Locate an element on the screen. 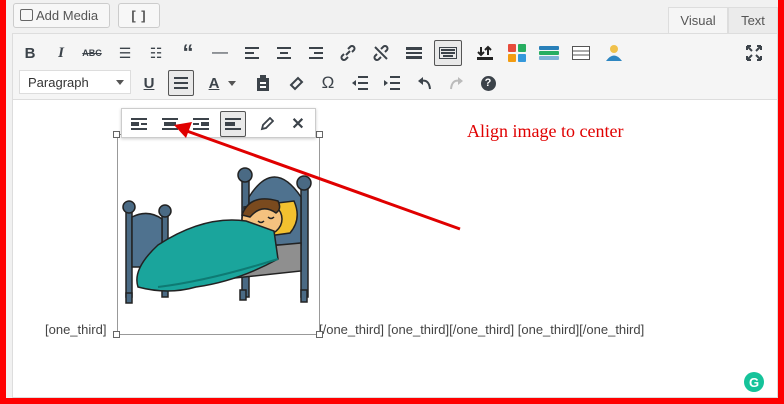  annotation-label: Align image to center is located at coordinates (545, 131).